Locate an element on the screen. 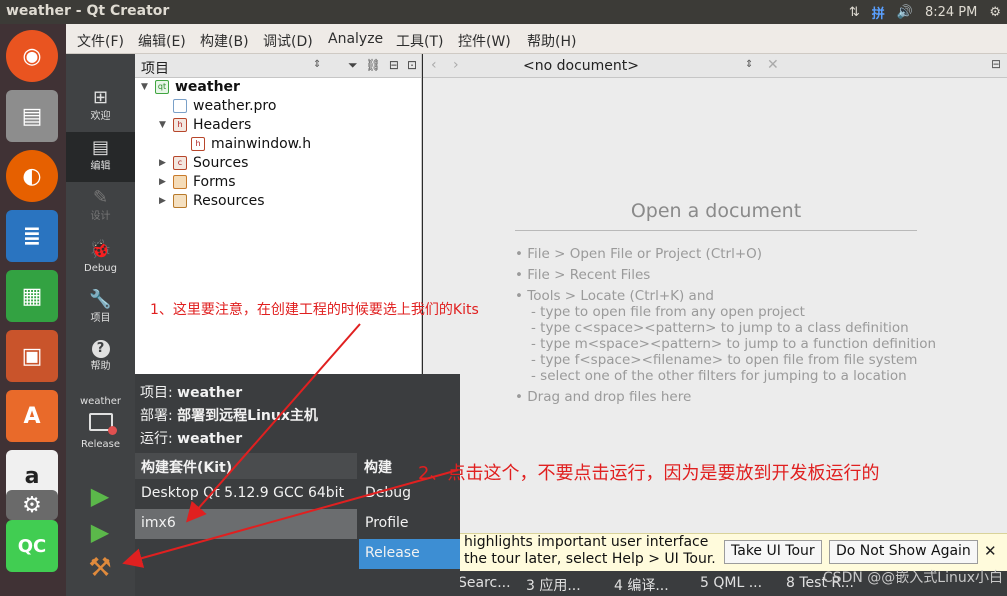 The image size is (1007, 596). document-icon: ▤ is located at coordinates (100, 147).